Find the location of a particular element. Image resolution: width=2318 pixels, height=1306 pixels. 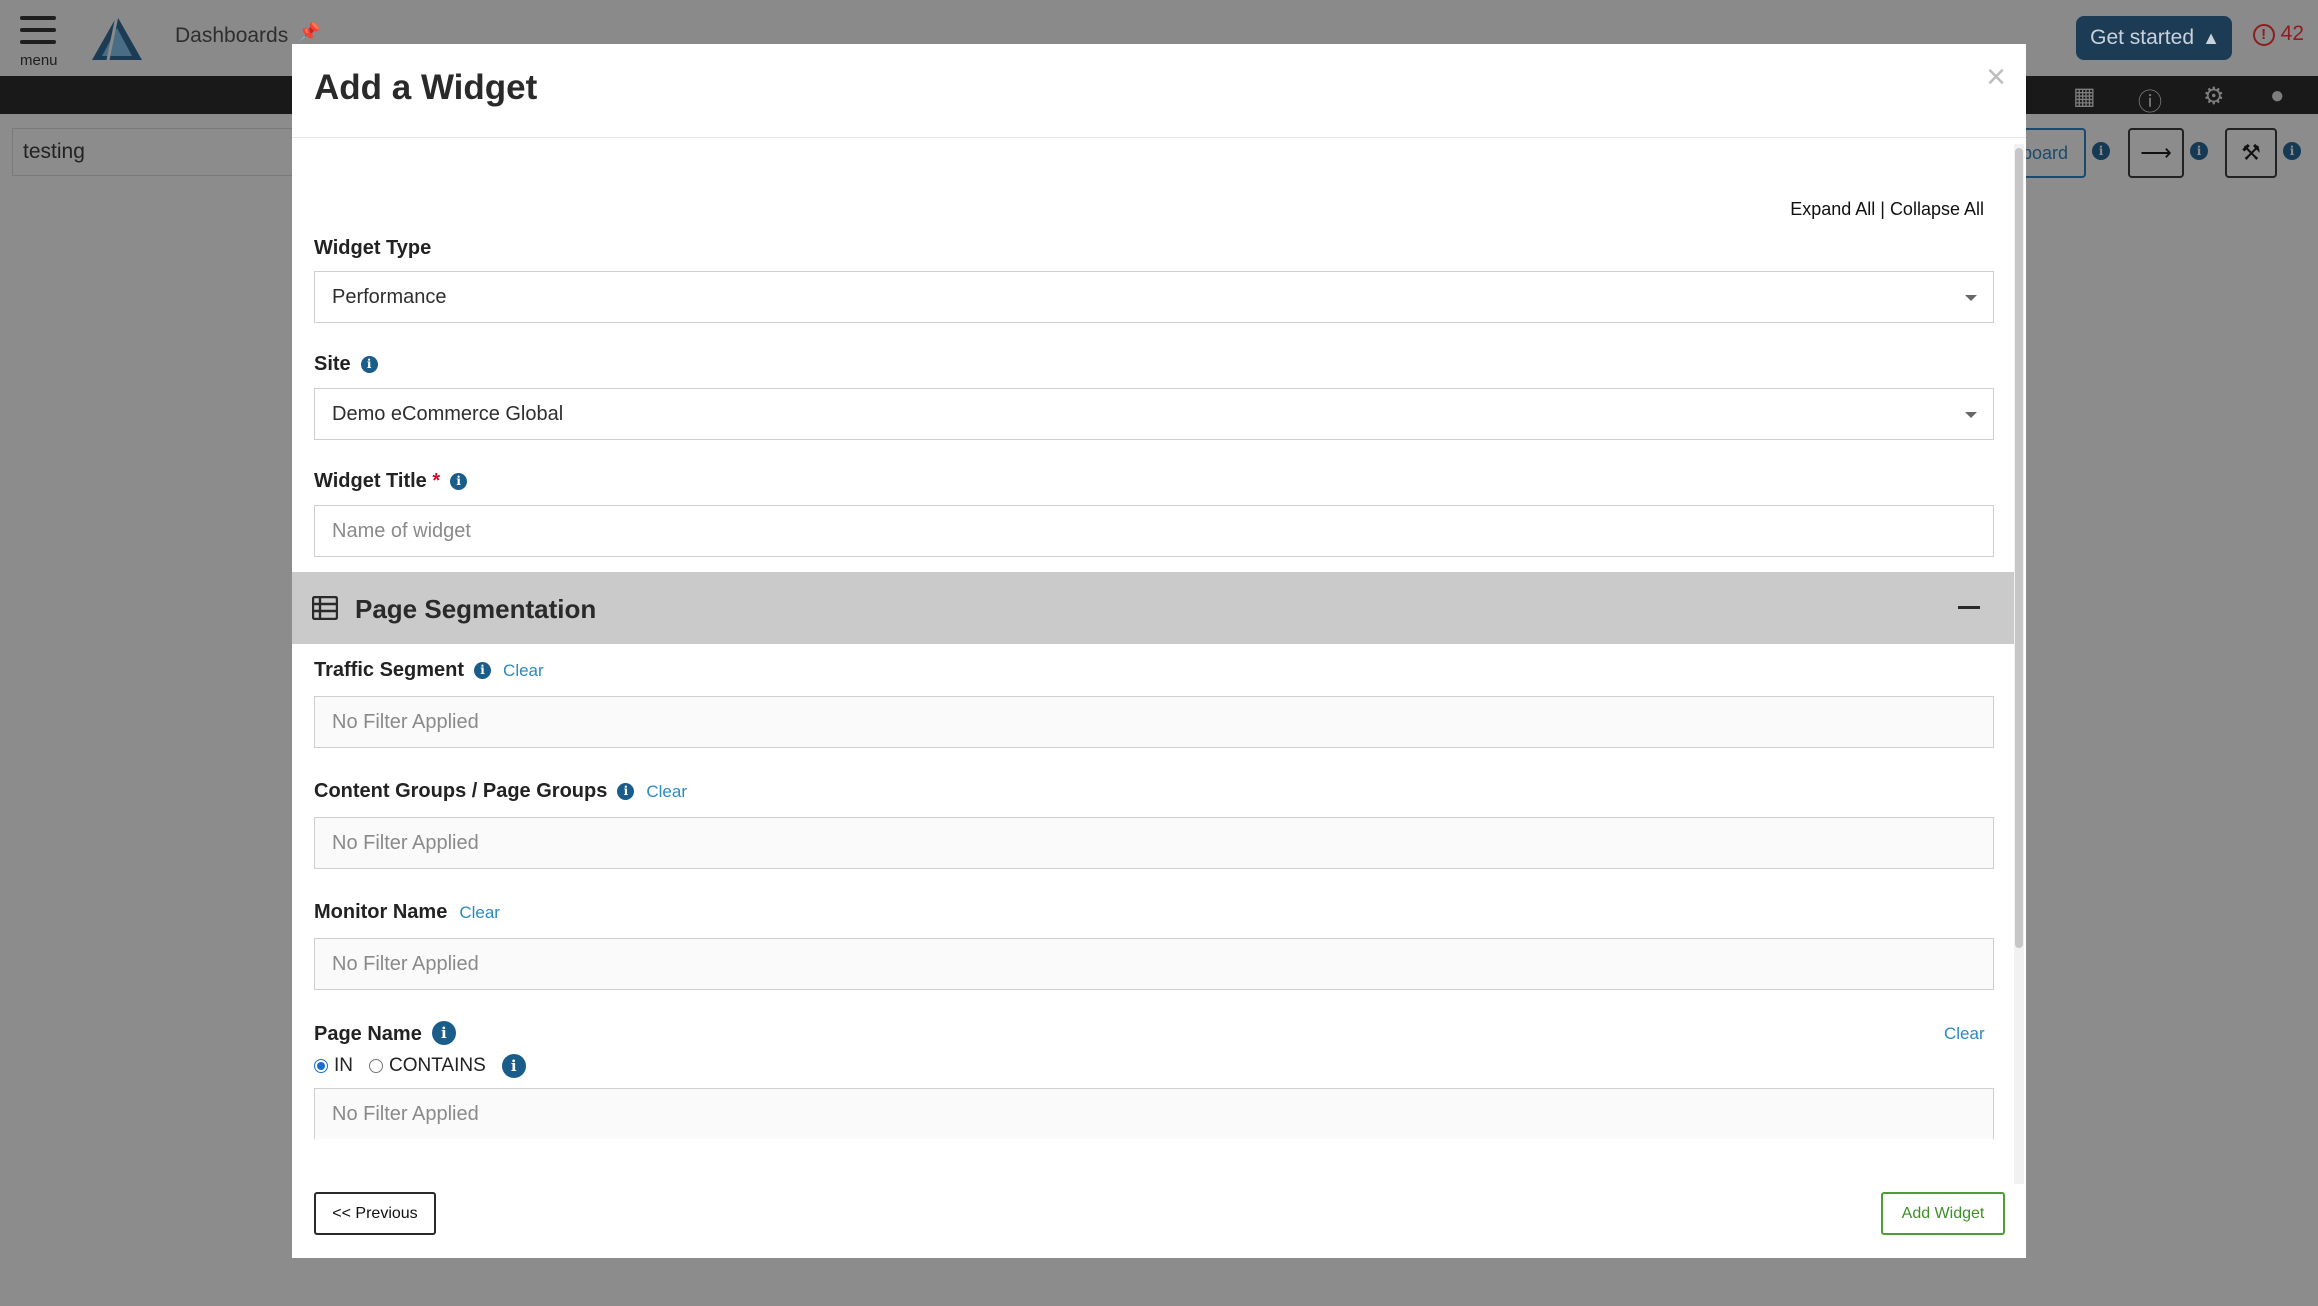

scrollbar-thumb is located at coordinates (2019, 548).